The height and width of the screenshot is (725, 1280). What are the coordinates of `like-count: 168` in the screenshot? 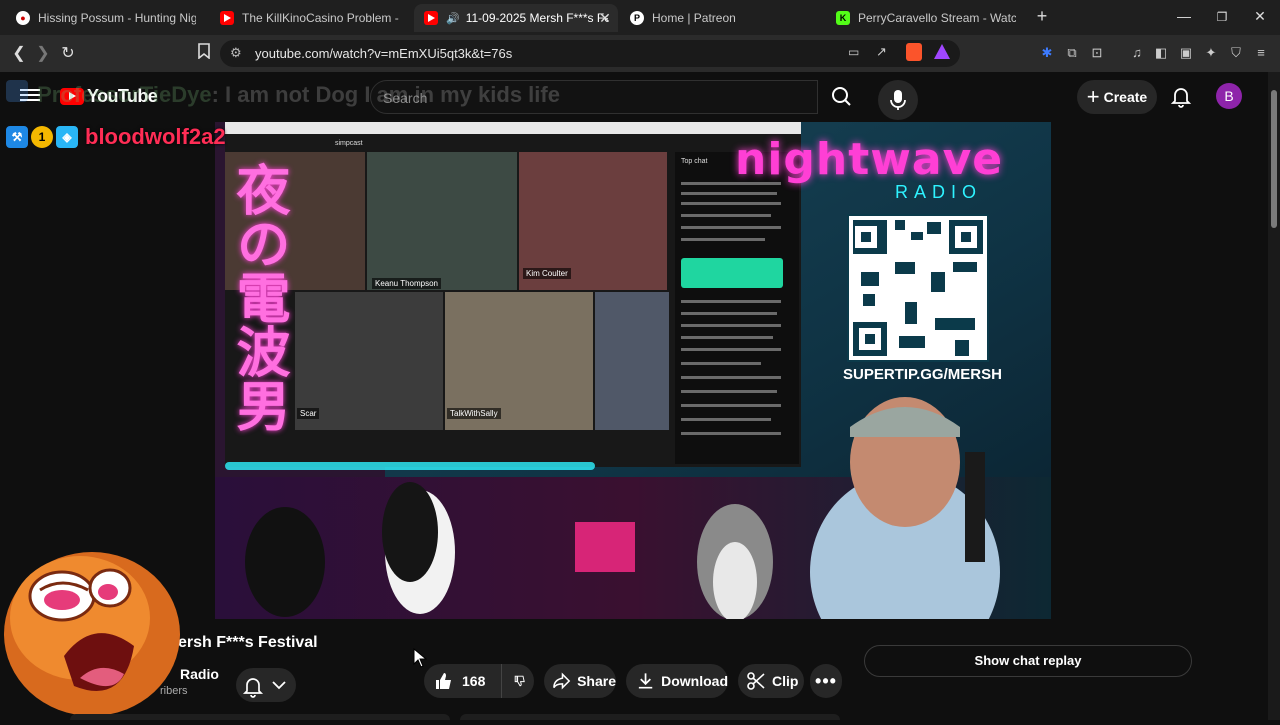 It's located at (474, 681).